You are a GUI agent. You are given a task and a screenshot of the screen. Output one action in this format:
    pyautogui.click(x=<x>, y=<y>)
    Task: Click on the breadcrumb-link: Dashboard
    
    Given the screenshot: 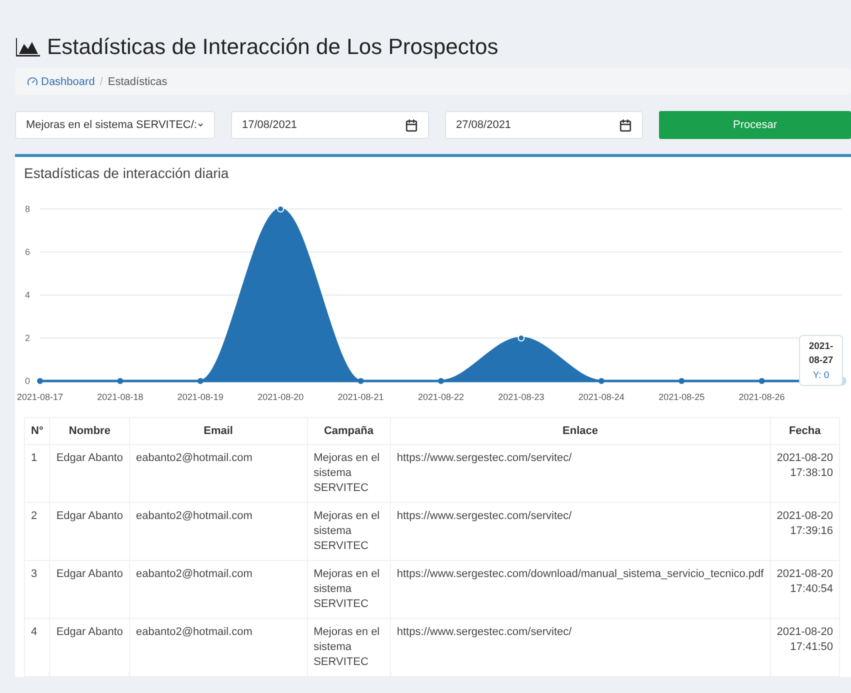 What is the action you would take?
    pyautogui.click(x=61, y=82)
    